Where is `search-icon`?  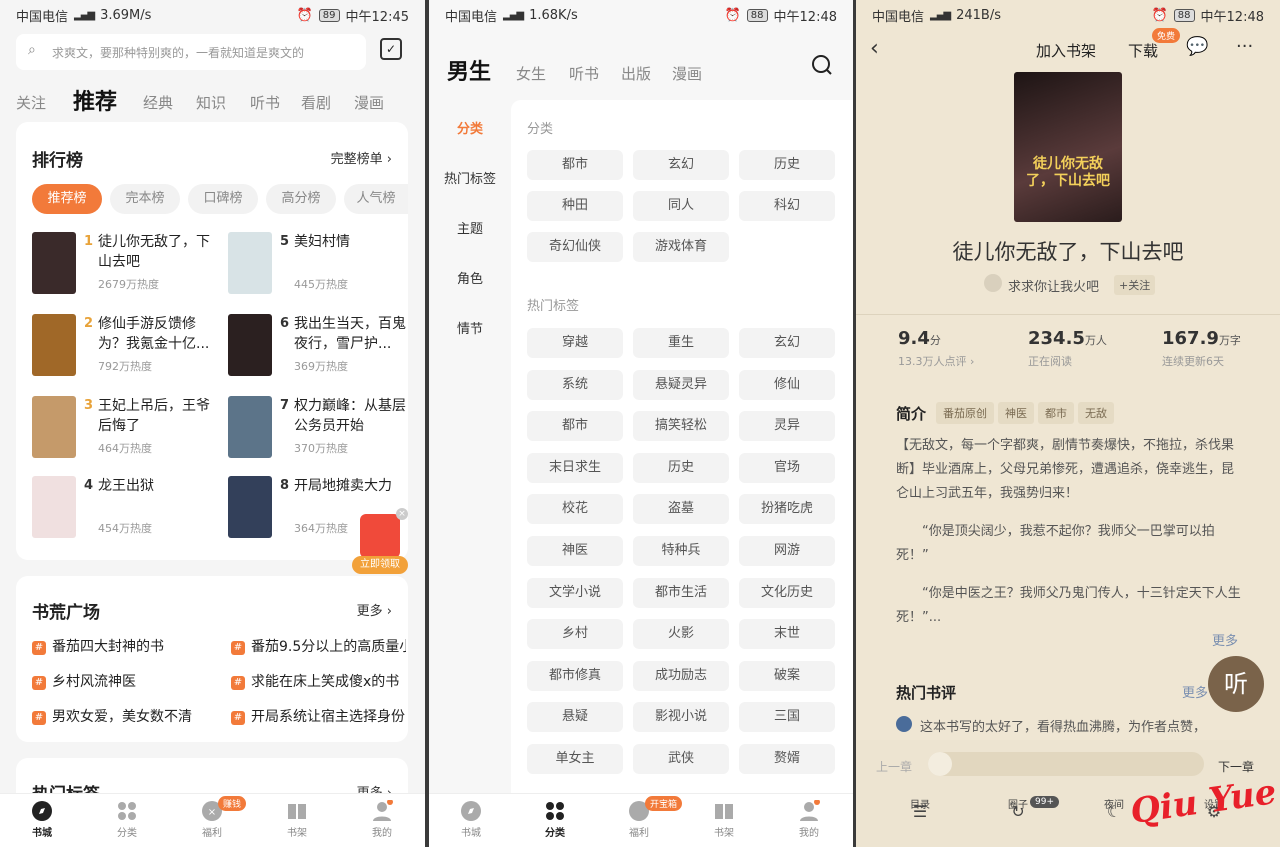 search-icon is located at coordinates (822, 65).